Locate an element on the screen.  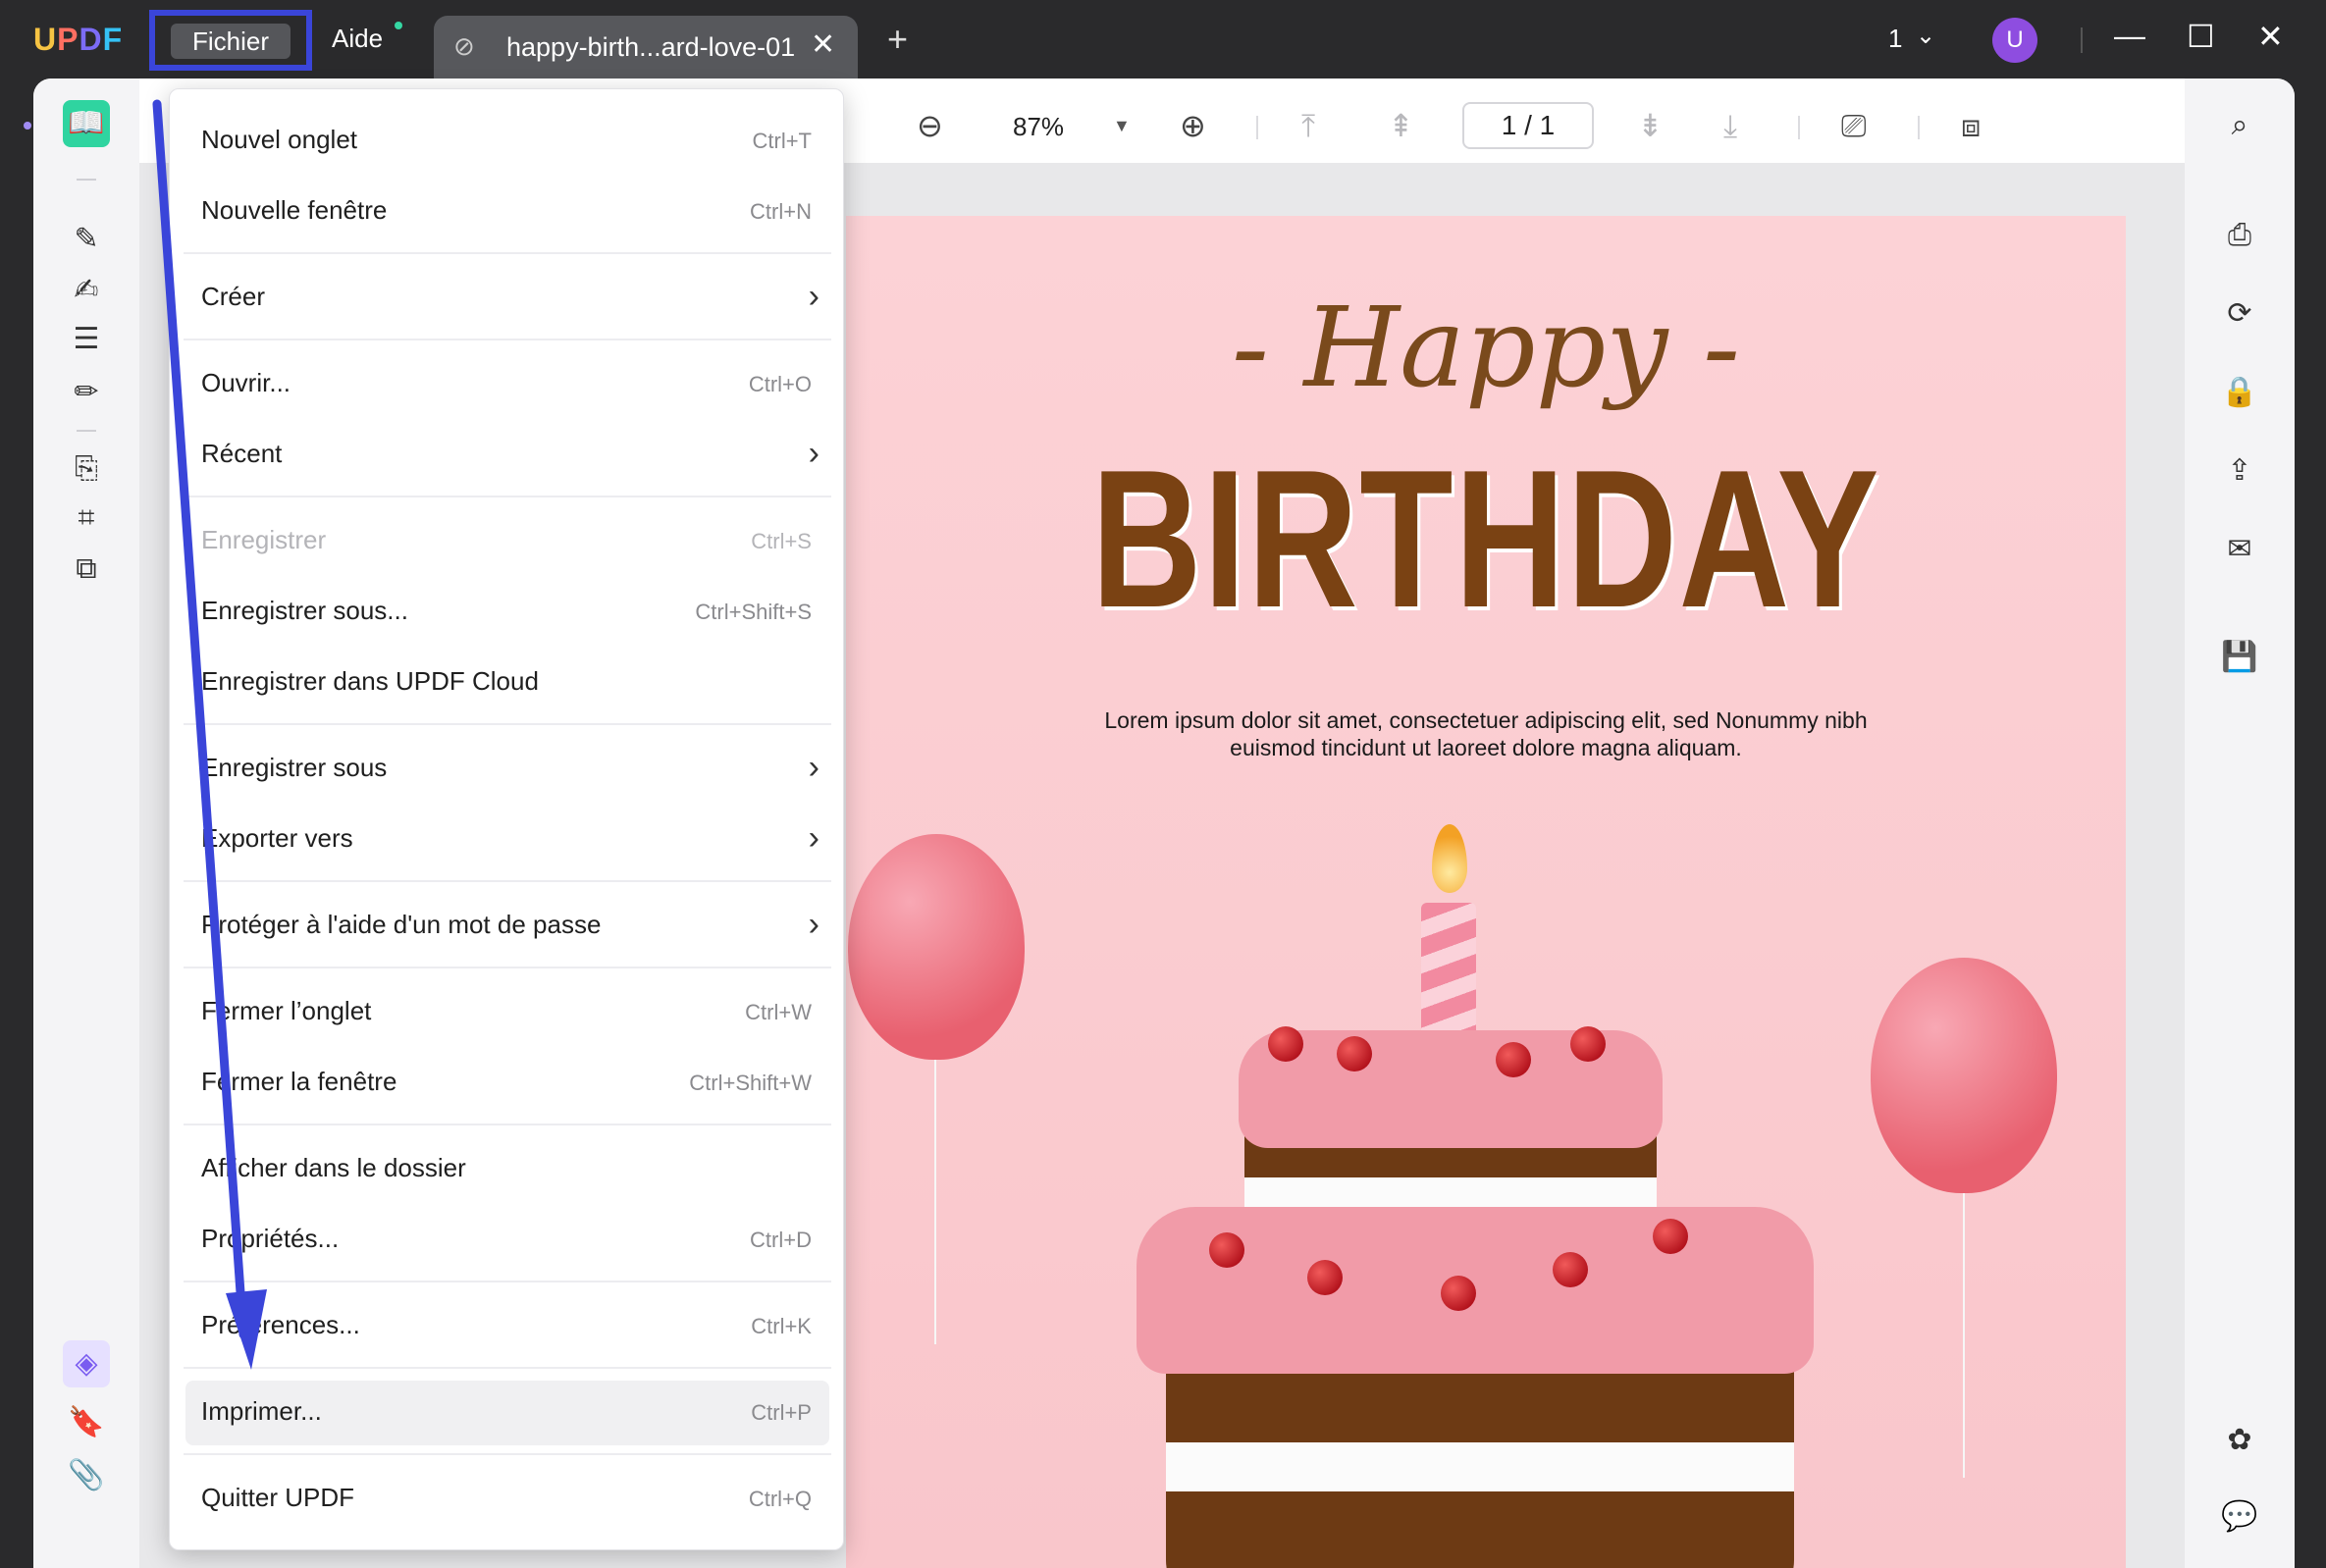
menu-item-save-as-other: Enregistrer sous › is located at coordinates (508, 769).